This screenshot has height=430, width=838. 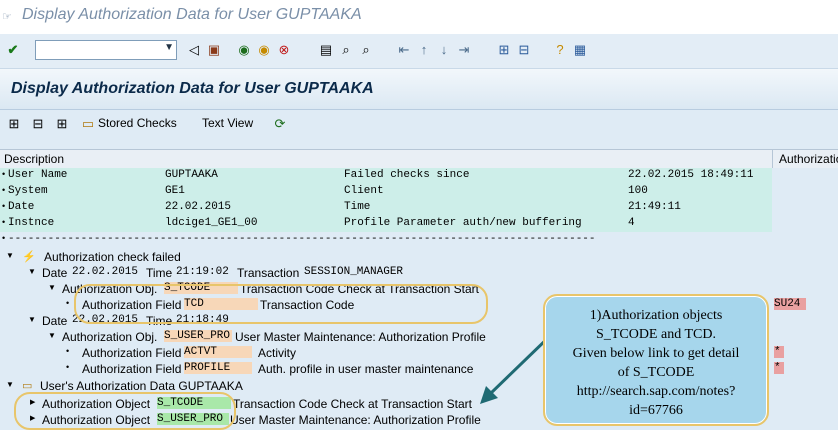 I want to click on auth-object-name: S_USER_PRO, so click(x=198, y=336).